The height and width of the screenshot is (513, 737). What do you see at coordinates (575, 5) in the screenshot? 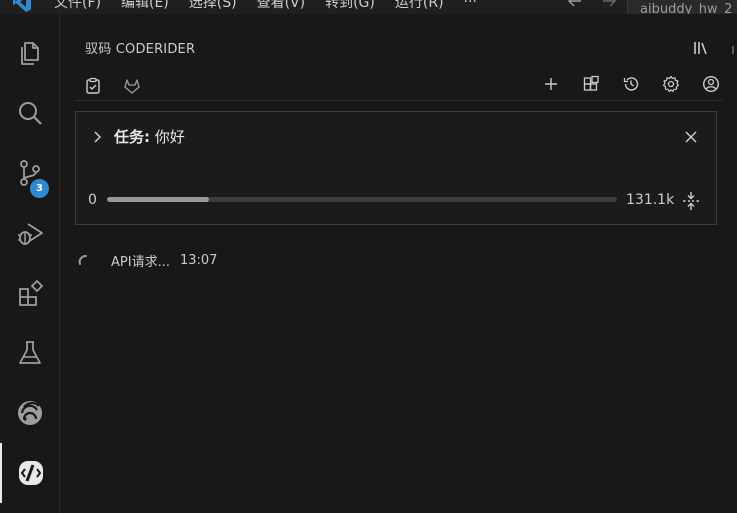
I see `back-arrow-icon` at bounding box center [575, 5].